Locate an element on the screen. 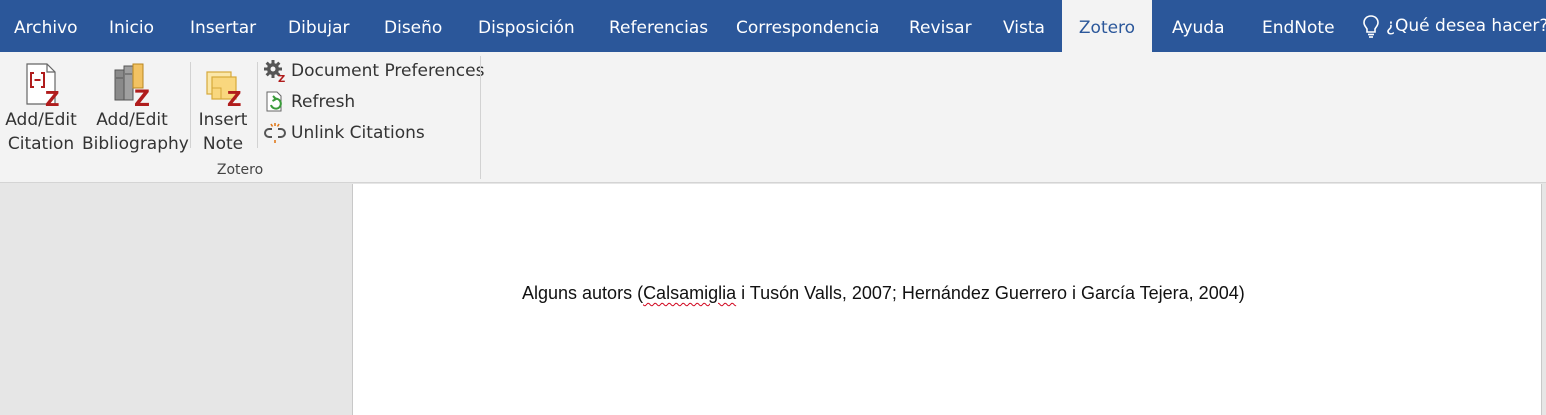 The image size is (1546, 415). unlink-citations-button: Unlink Citations is located at coordinates (343, 133).